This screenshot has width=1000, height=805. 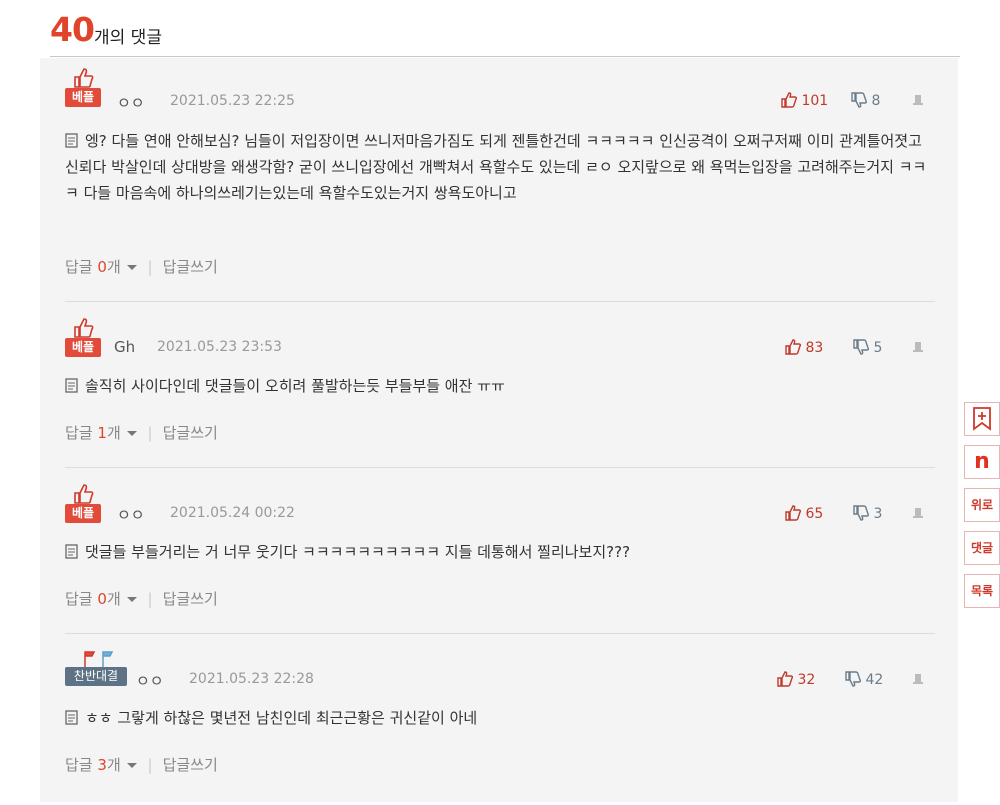 I want to click on vs-badge-label: 찬반대결, so click(x=96, y=676).